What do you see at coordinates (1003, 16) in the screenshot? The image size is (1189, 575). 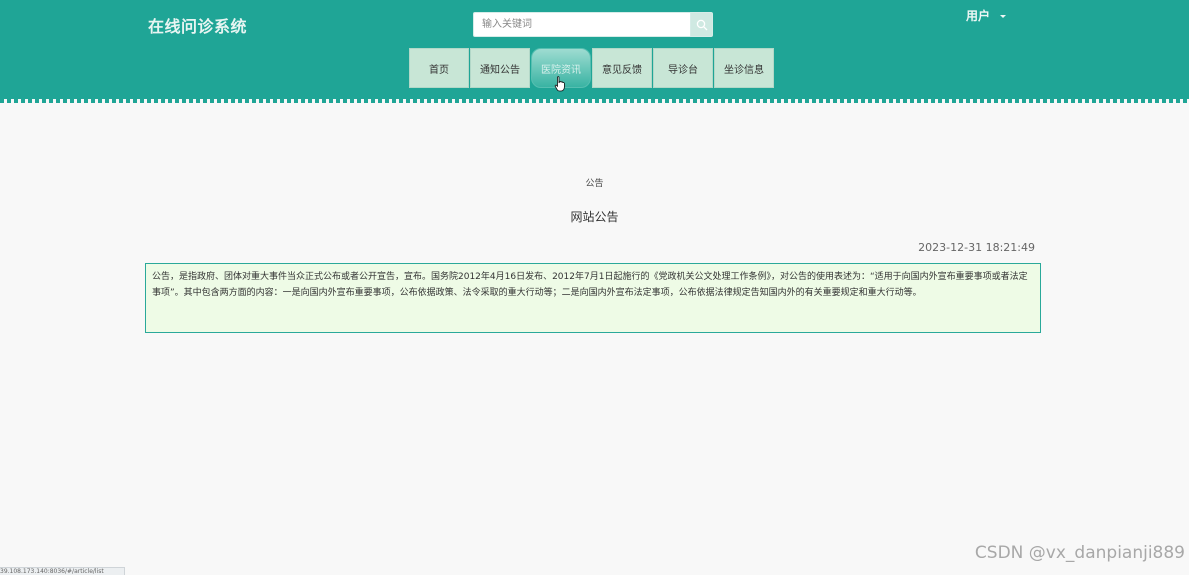 I see `chevron-down-icon` at bounding box center [1003, 16].